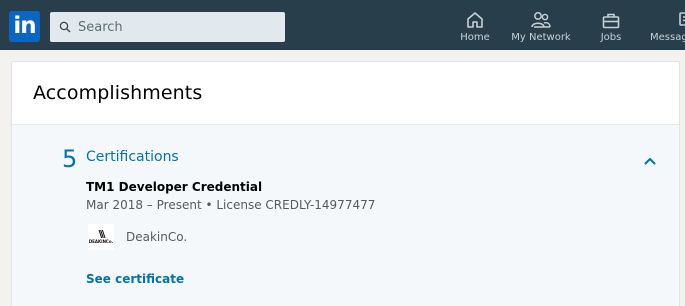  What do you see at coordinates (611, 37) in the screenshot?
I see `nav-label-jobs: Jobs` at bounding box center [611, 37].